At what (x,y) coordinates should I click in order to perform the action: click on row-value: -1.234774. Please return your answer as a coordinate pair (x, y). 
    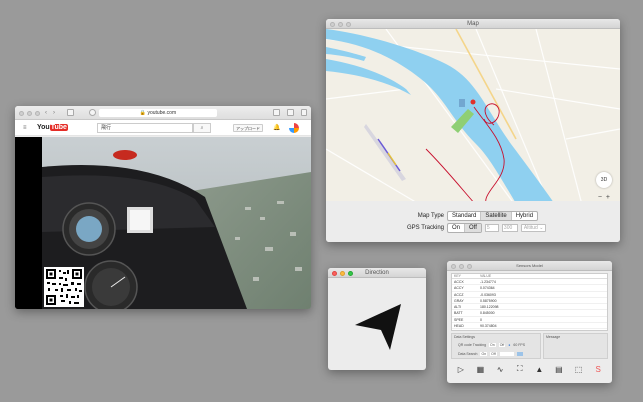
    Looking at the image, I should click on (488, 282).